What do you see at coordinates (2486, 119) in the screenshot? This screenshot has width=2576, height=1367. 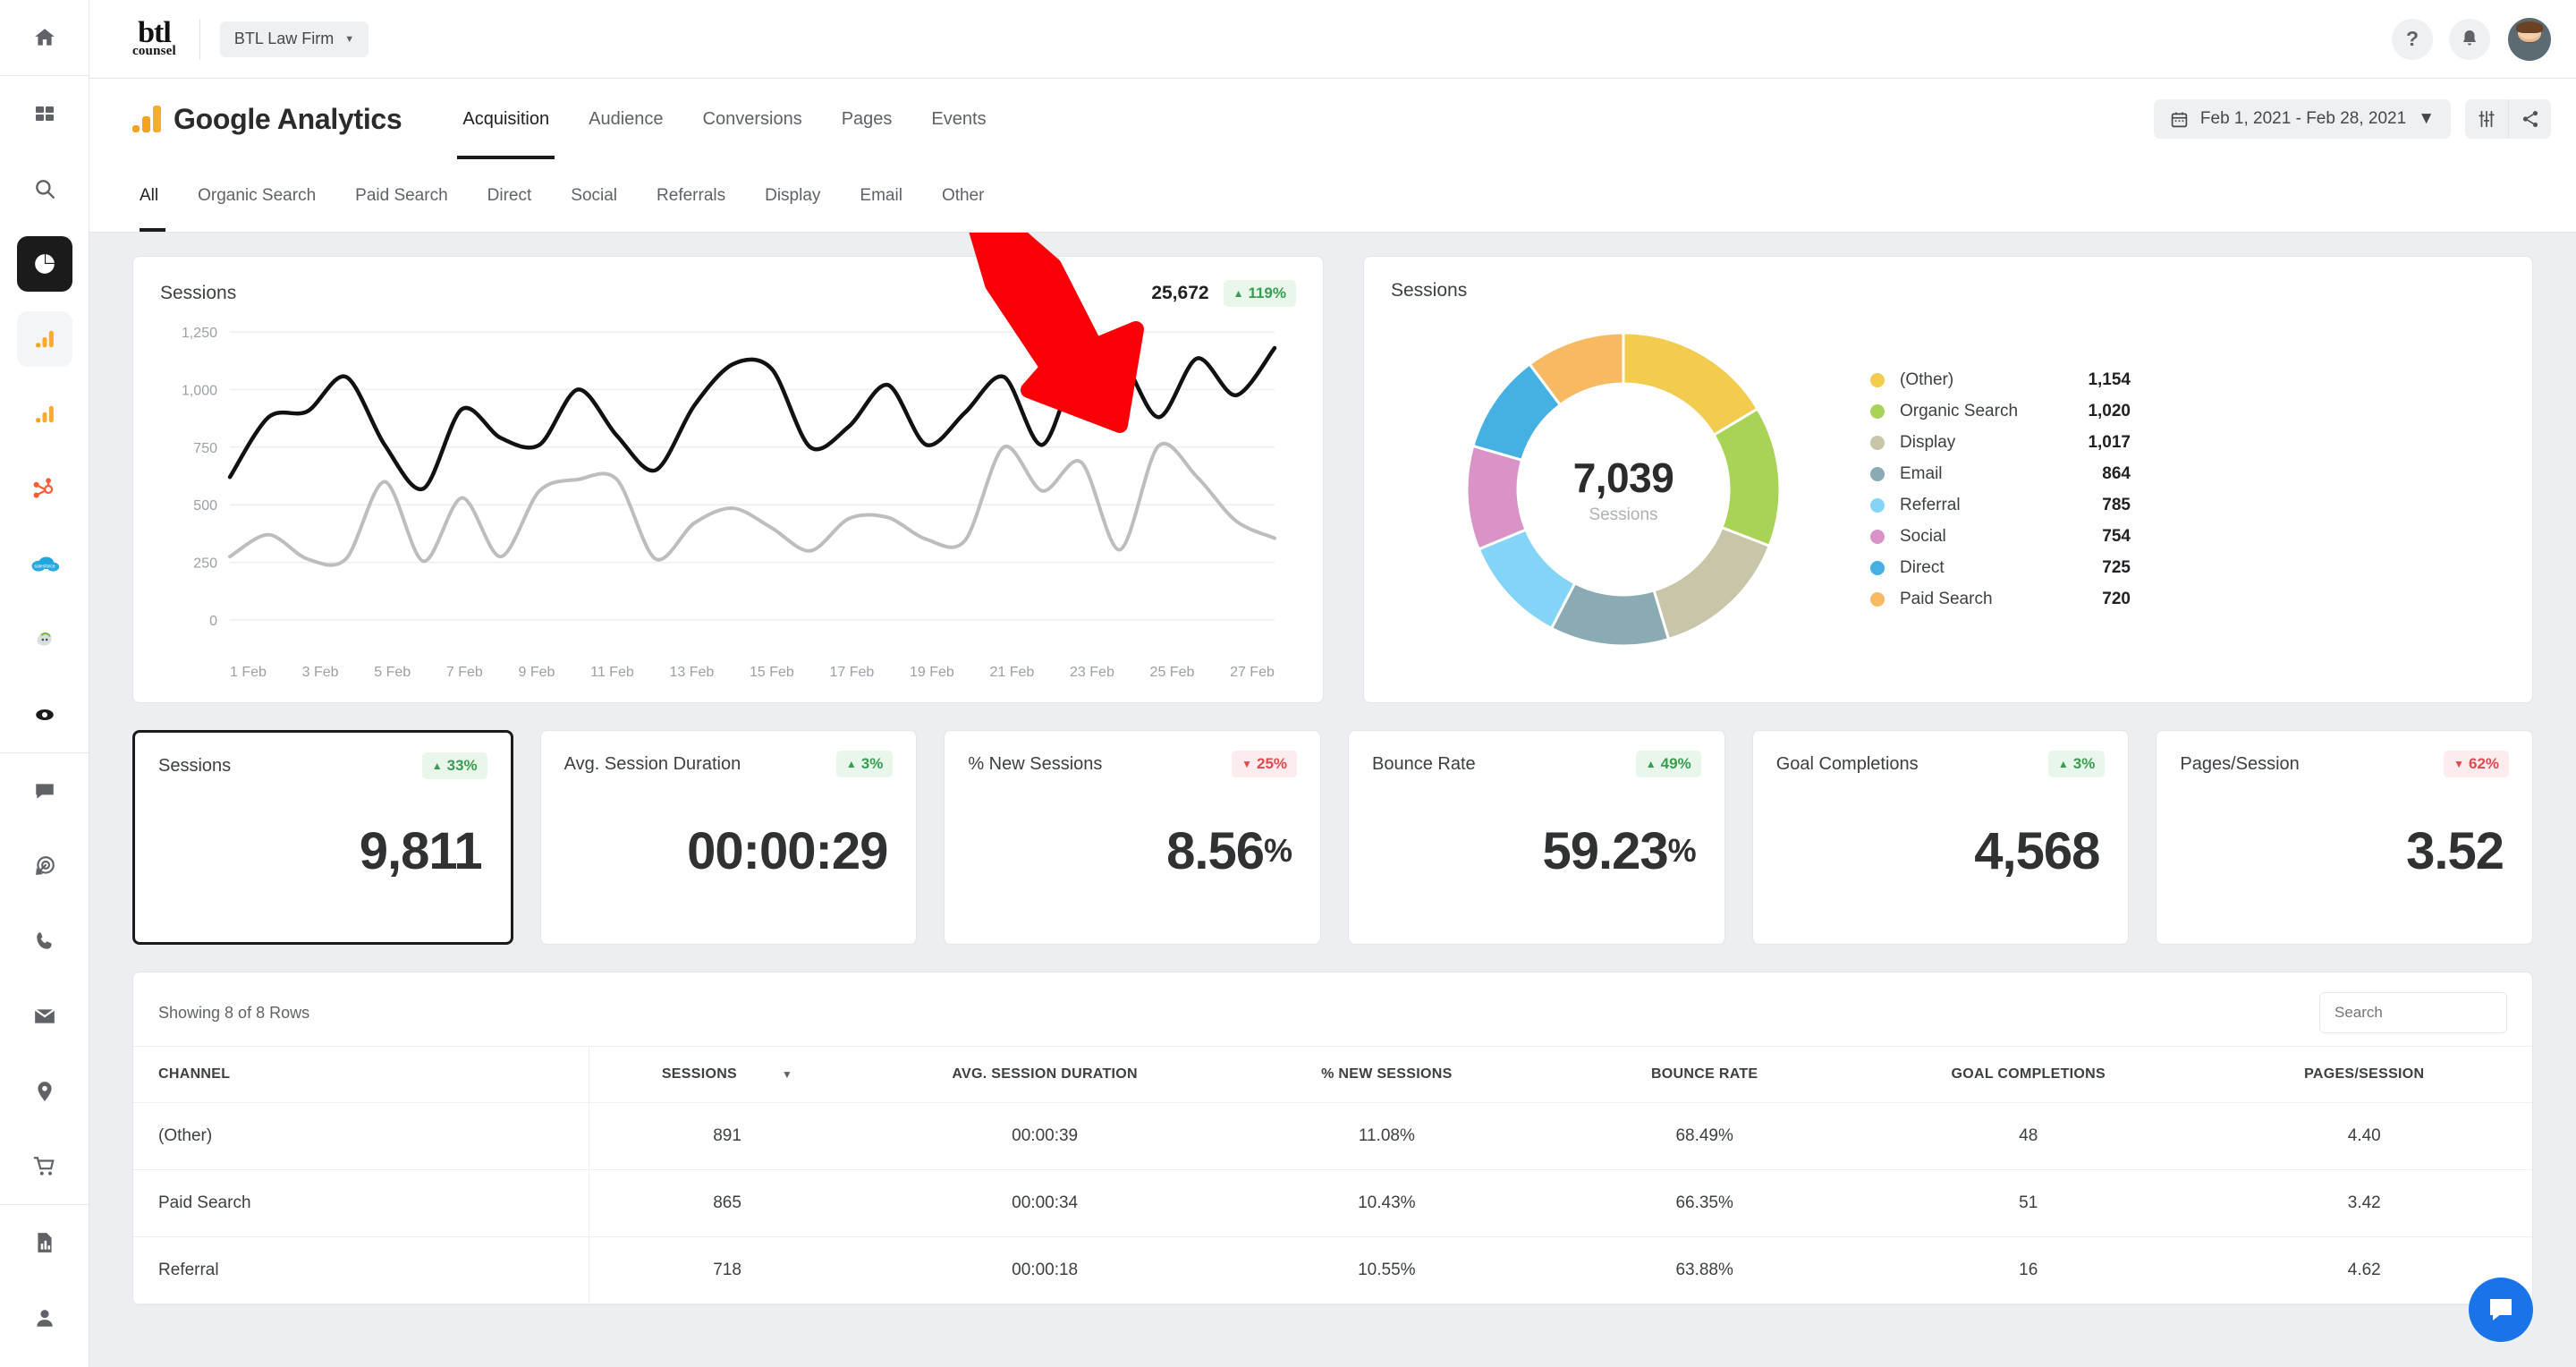 I see `filters-button` at bounding box center [2486, 119].